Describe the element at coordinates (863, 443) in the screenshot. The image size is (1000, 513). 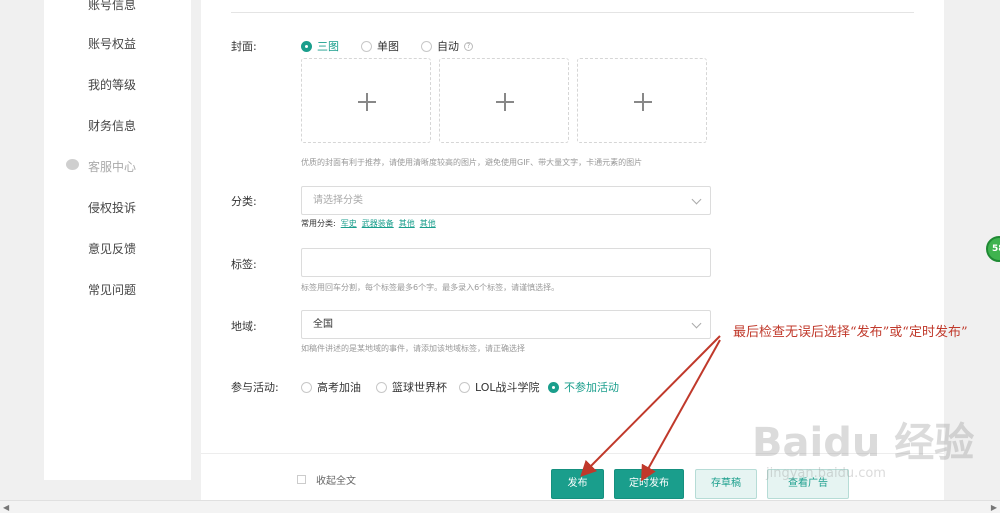
I see `watermark-brand: Baidu 经验` at that location.